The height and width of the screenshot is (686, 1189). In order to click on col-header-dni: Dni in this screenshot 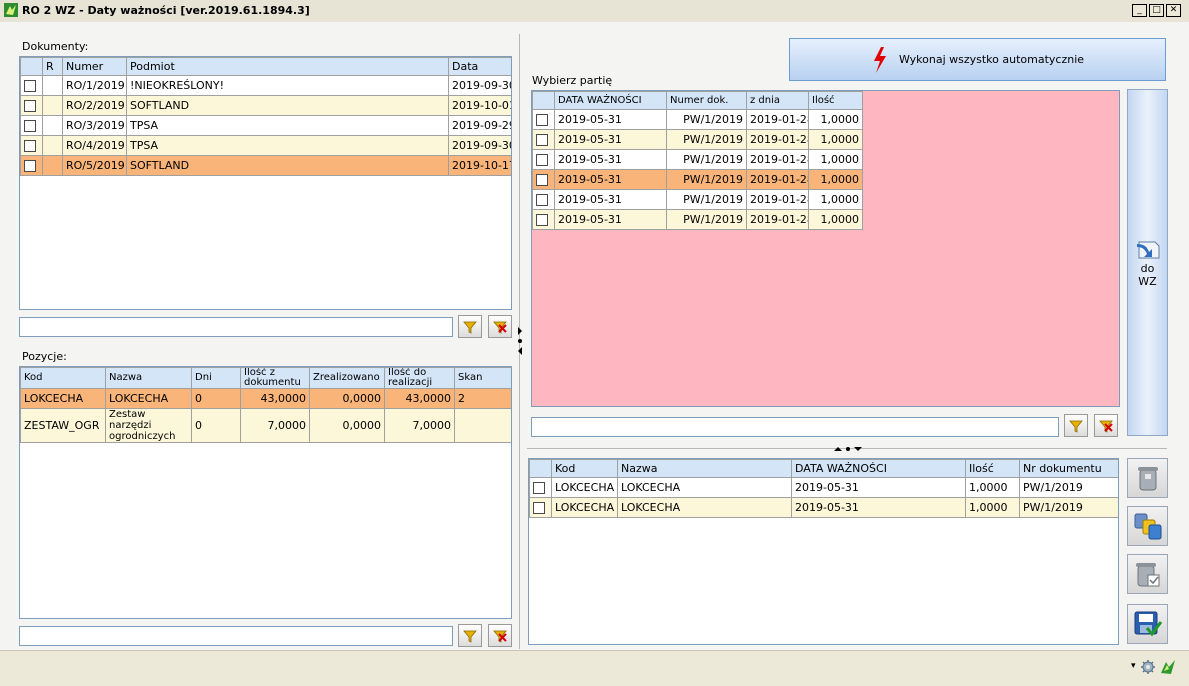, I will do `click(216, 378)`.